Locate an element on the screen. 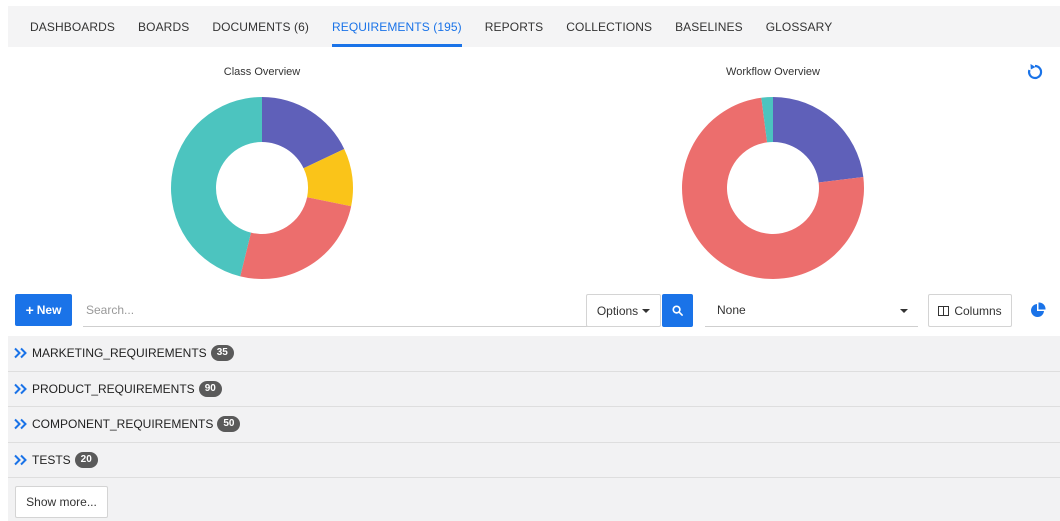 This screenshot has width=1060, height=521. tab-collections: COLLECTIONS is located at coordinates (609, 26).